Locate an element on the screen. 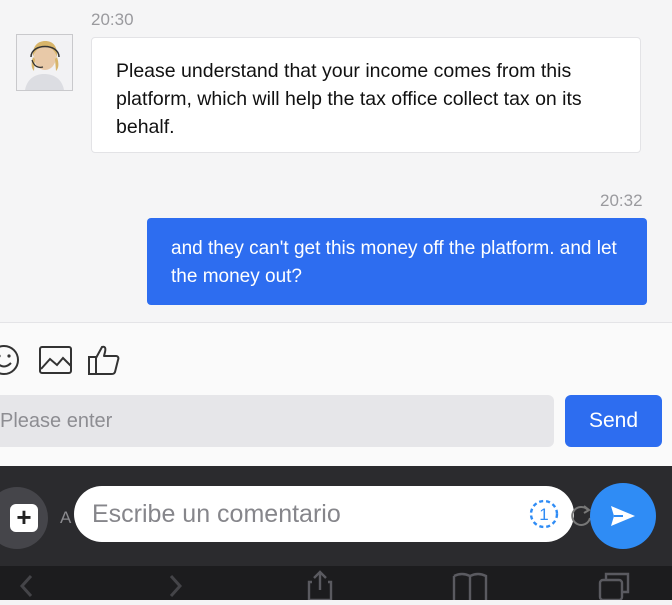 The height and width of the screenshot is (605, 672). timer-icon: 1 is located at coordinates (544, 514).